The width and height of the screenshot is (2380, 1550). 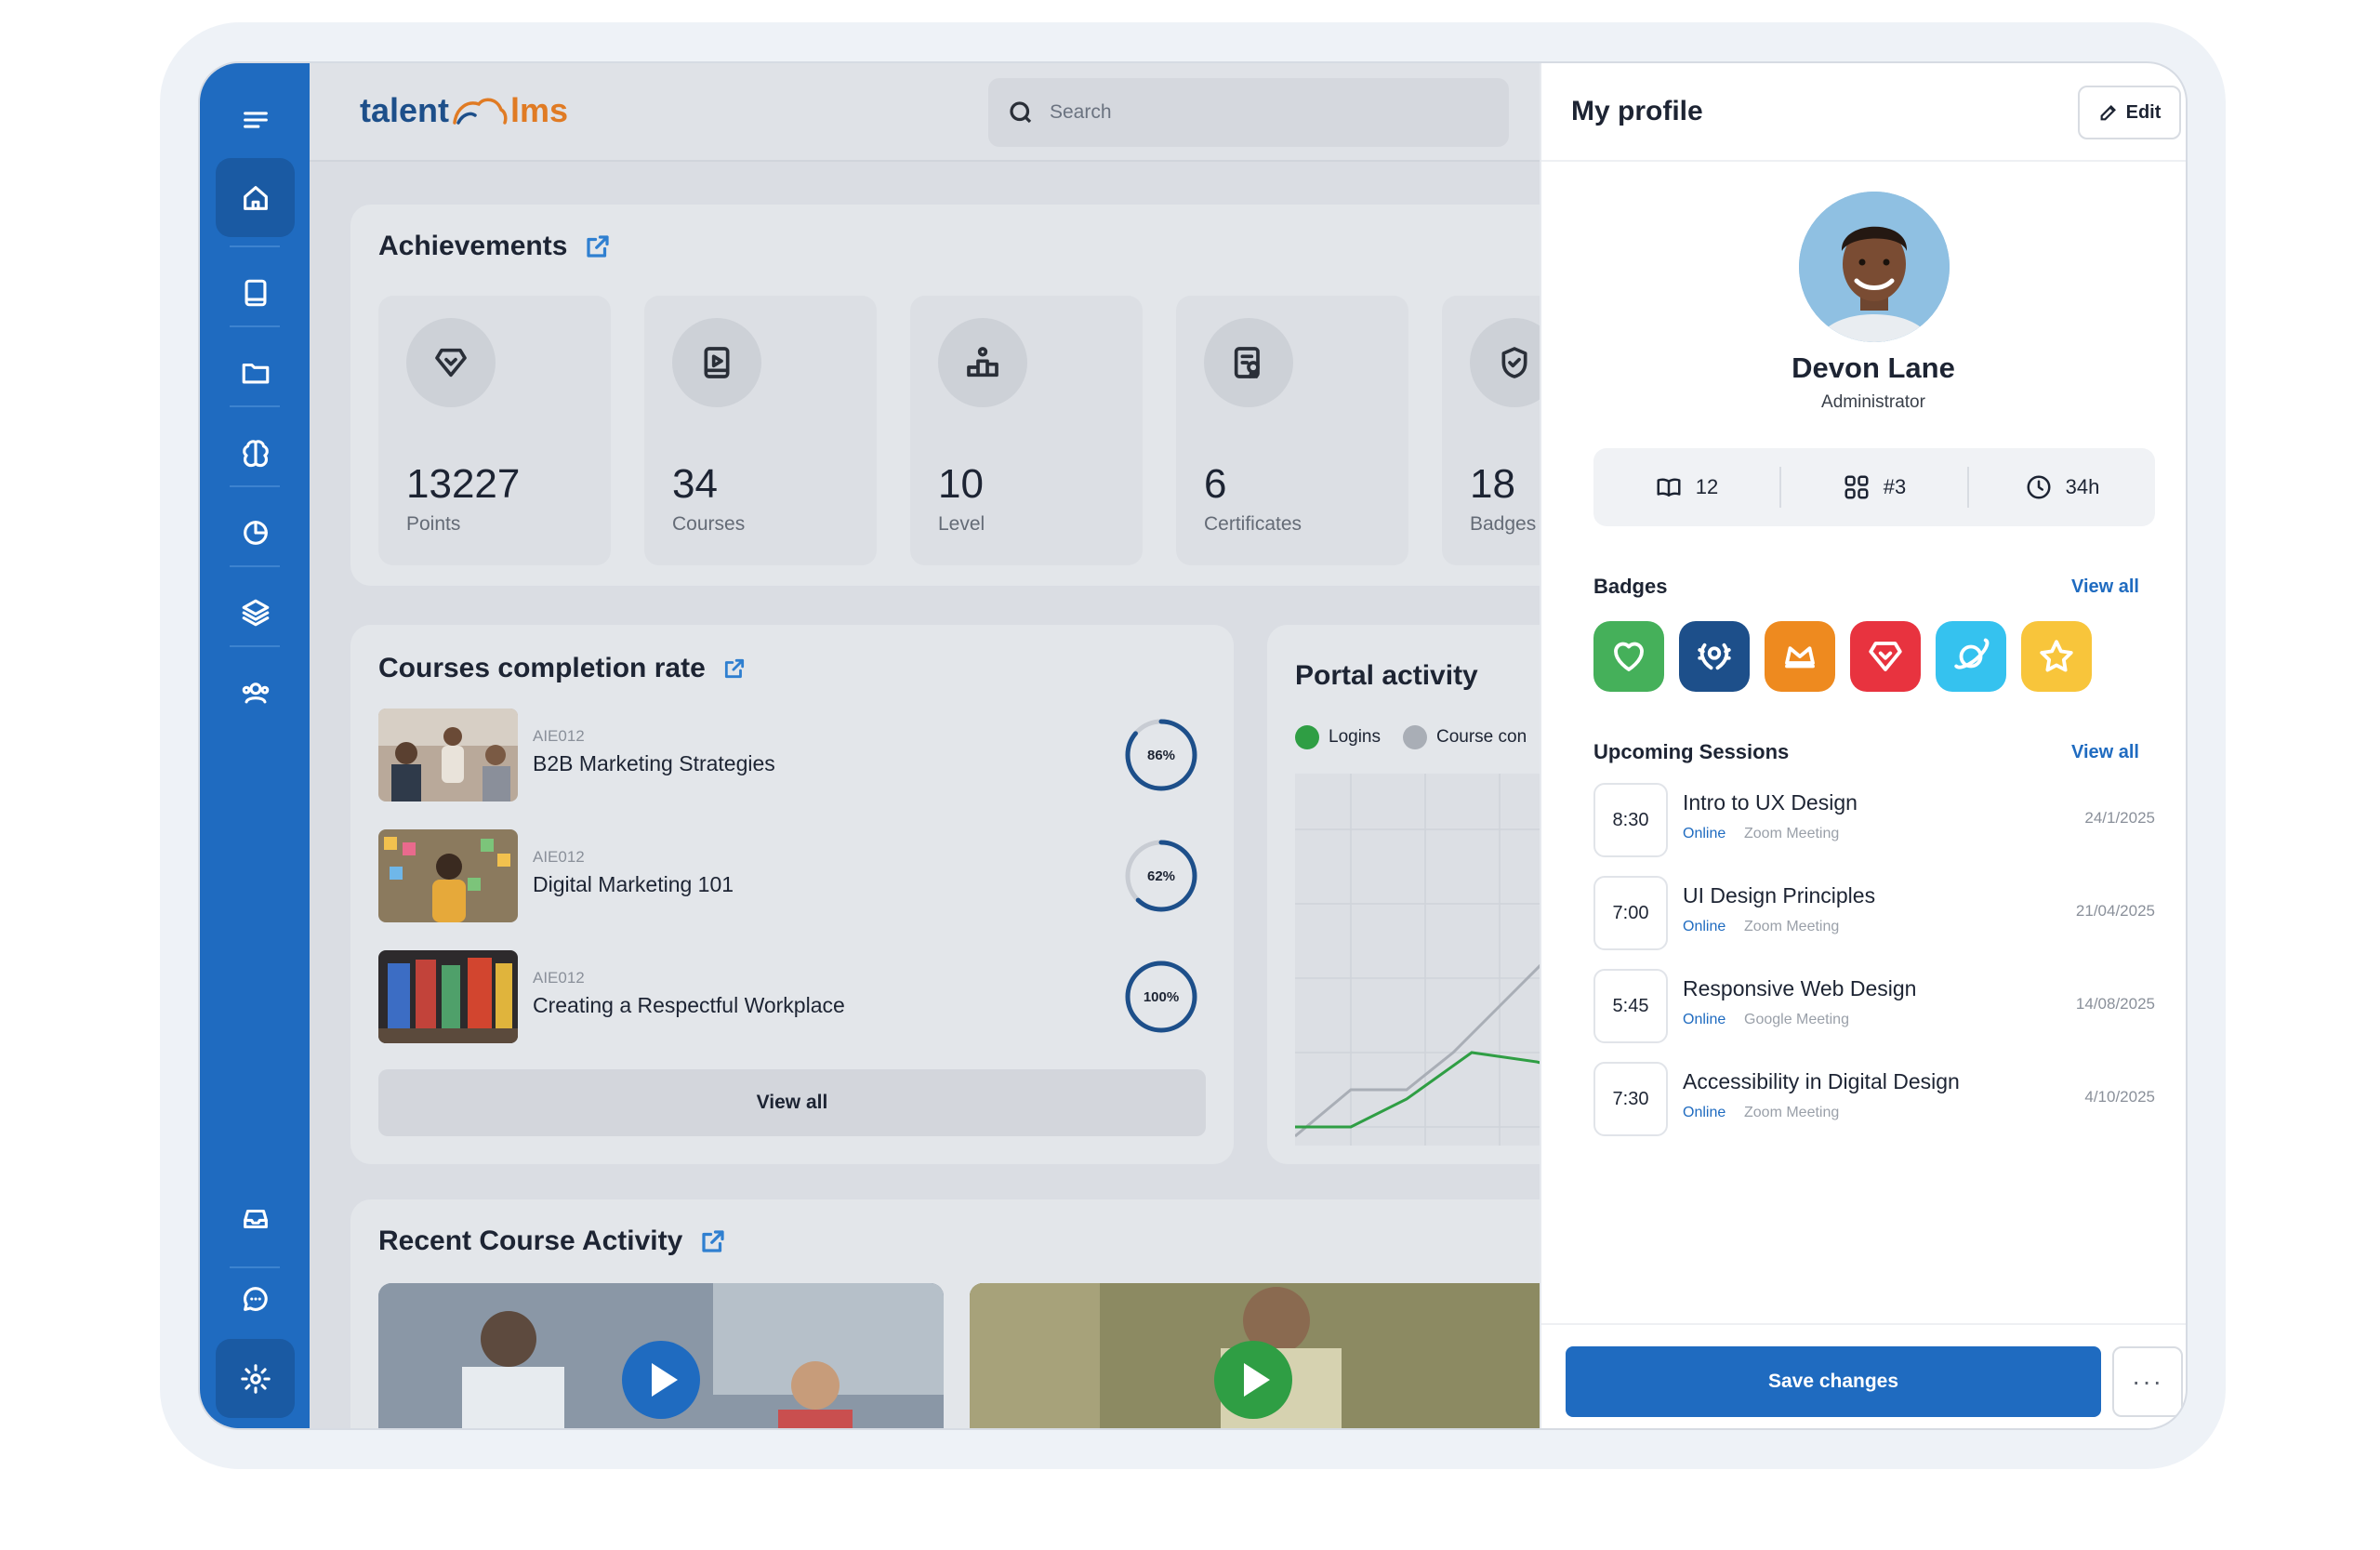 What do you see at coordinates (255, 1298) in the screenshot?
I see `sidebar-item-messages` at bounding box center [255, 1298].